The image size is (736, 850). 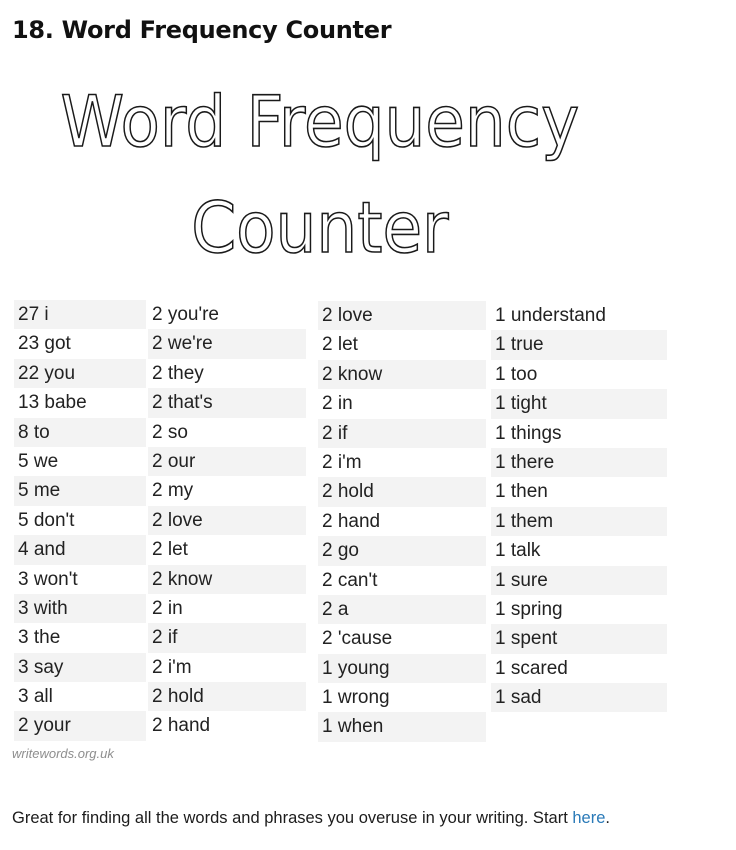 I want to click on word-count-cell: 5 me, so click(x=80, y=491).